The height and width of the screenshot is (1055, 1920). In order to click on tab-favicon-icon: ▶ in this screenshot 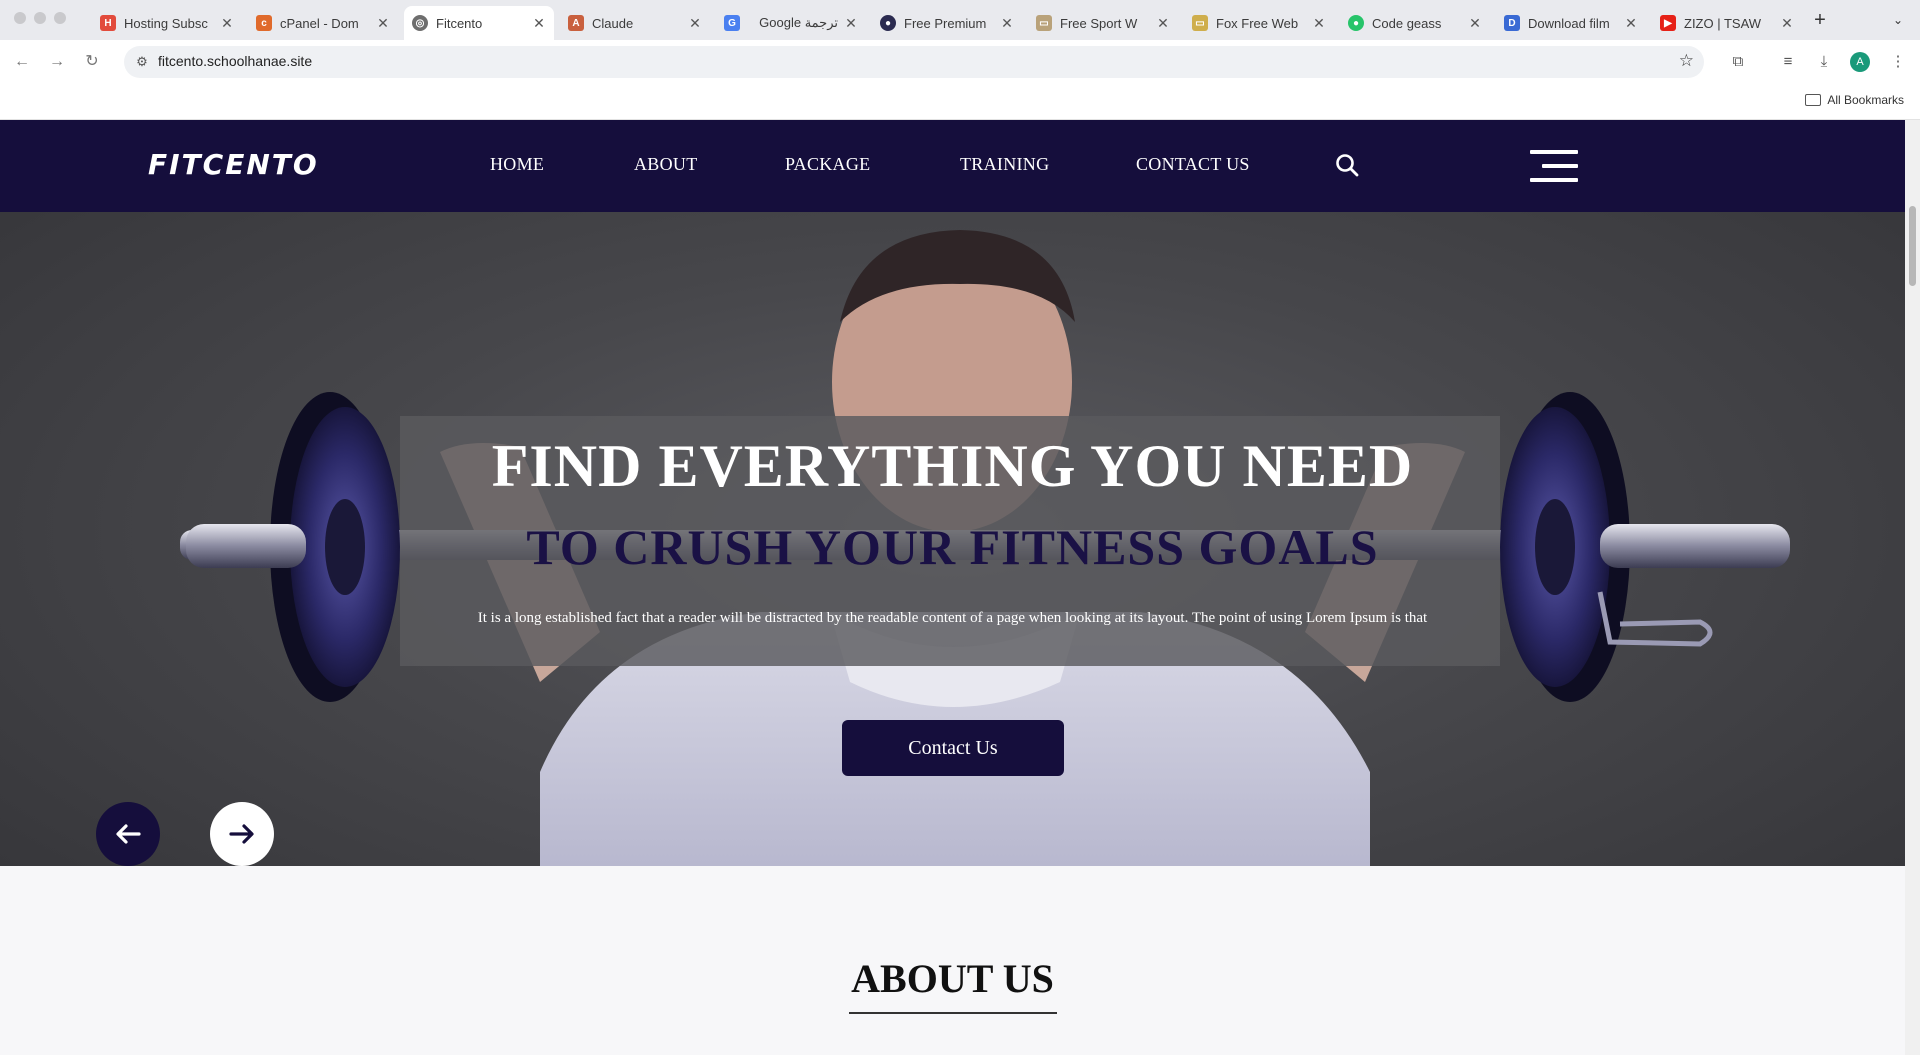, I will do `click(1668, 23)`.